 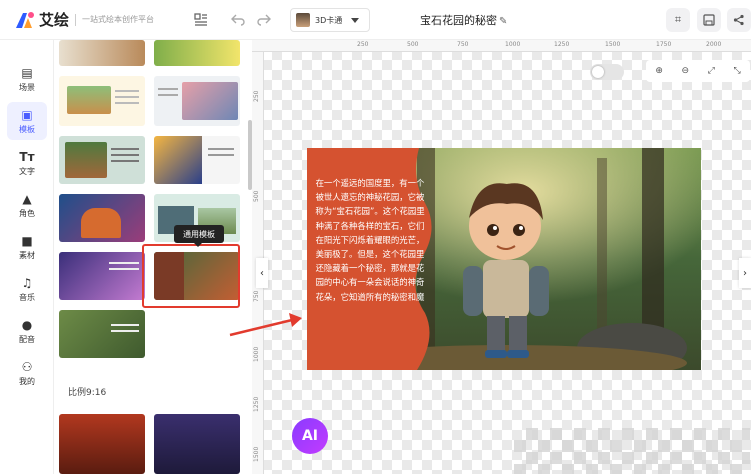 I want to click on sidebar-item-label: 音乐, so click(x=27, y=297).